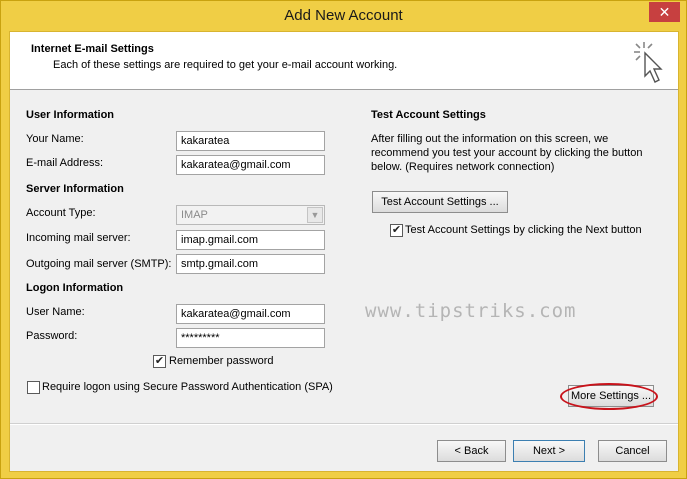  Describe the element at coordinates (78, 238) in the screenshot. I see `incoming-server-label: Incoming mail server:` at that location.